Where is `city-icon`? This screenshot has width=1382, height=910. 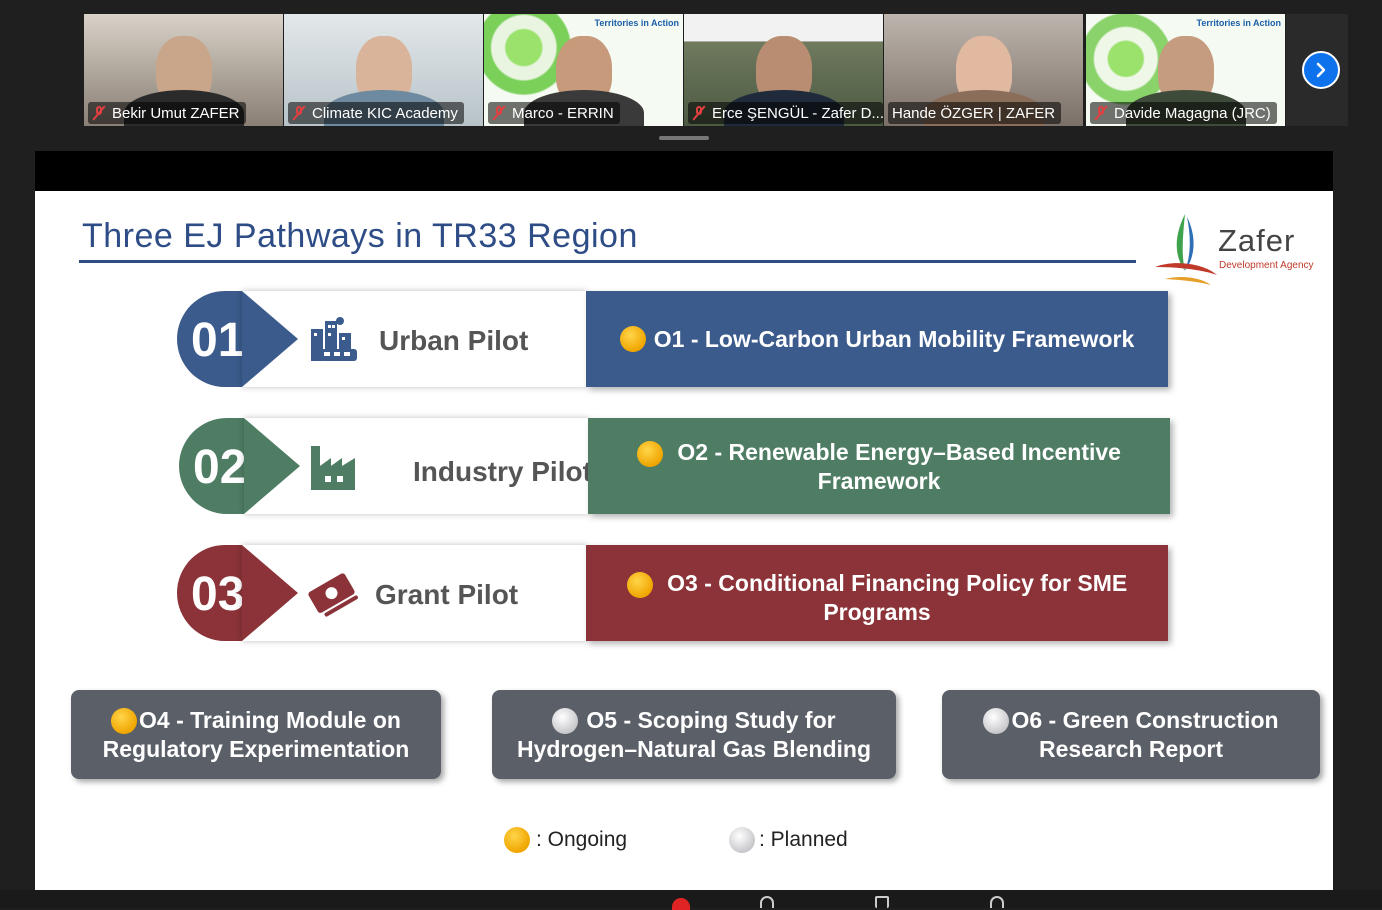 city-icon is located at coordinates (334, 339).